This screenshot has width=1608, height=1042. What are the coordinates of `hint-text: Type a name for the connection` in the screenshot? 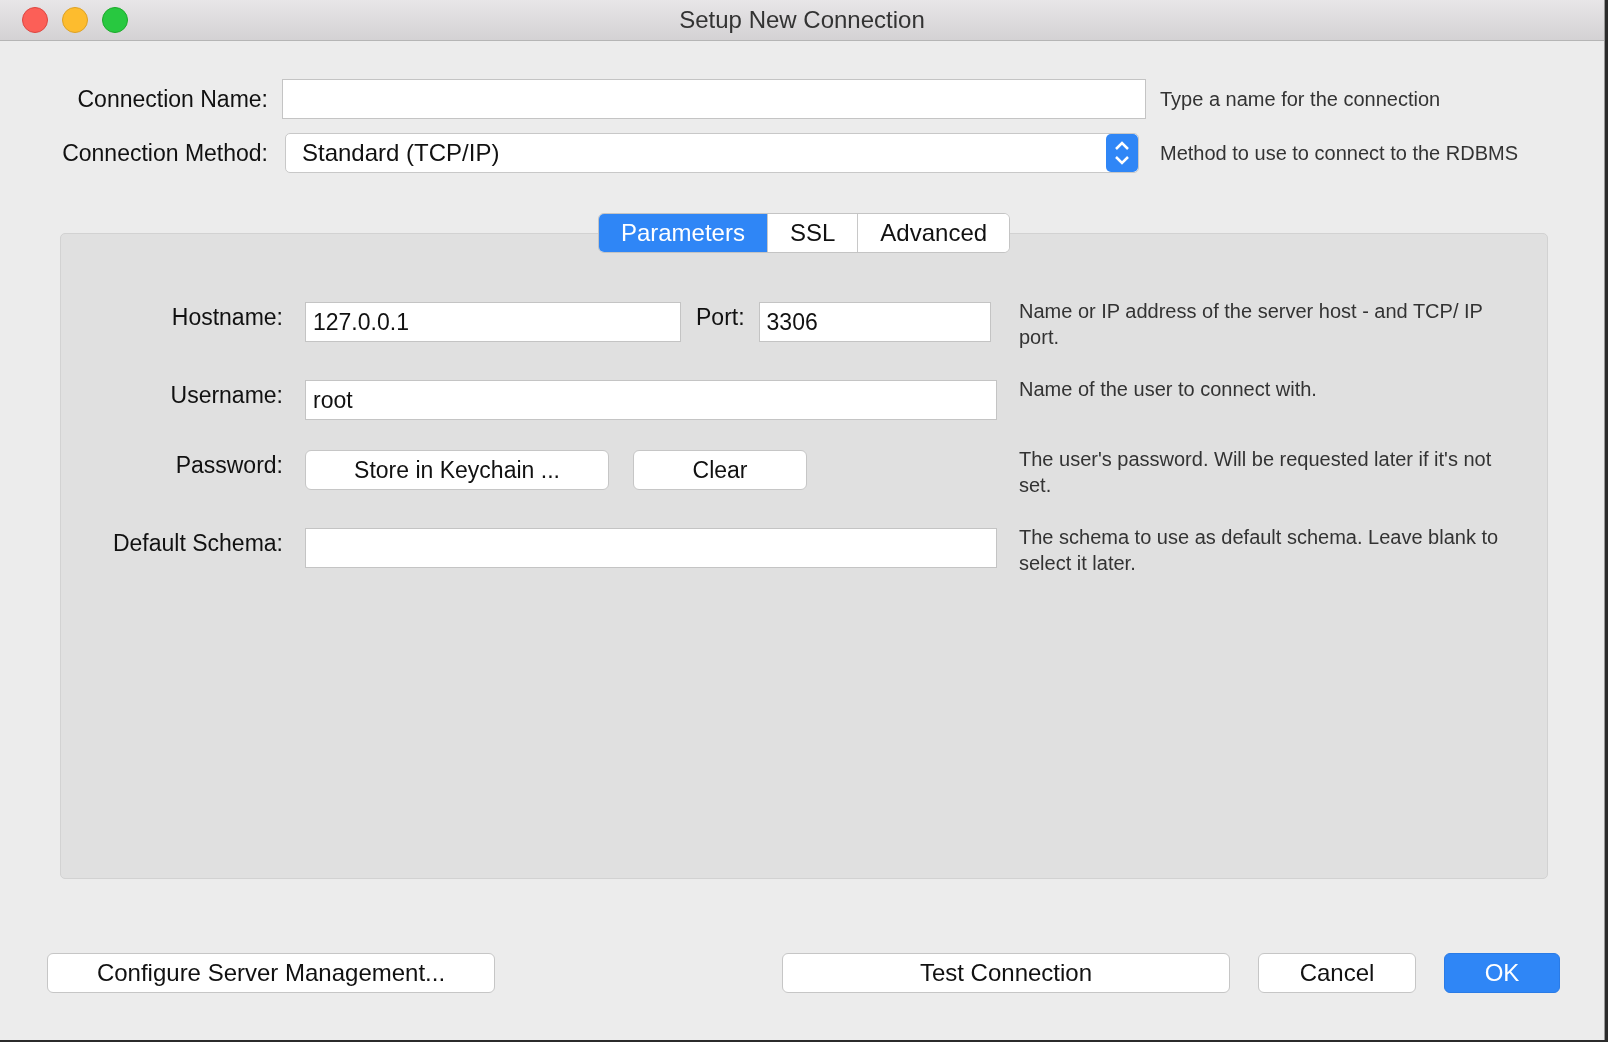 It's located at (1300, 99).